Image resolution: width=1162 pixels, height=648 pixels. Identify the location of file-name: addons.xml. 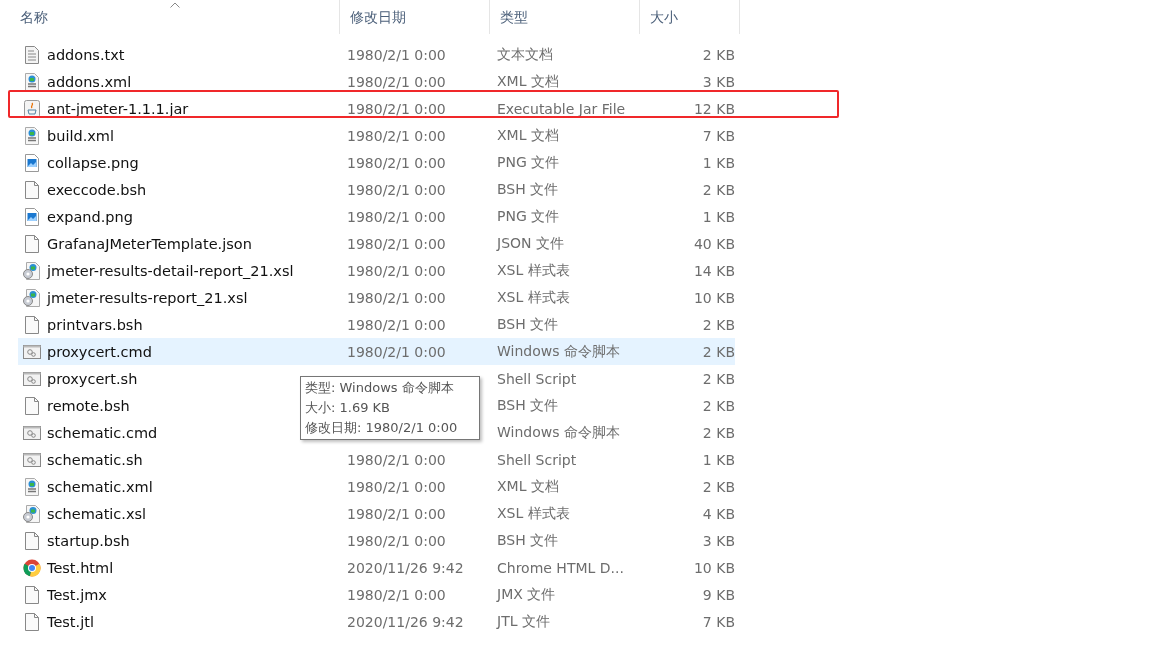
(89, 81).